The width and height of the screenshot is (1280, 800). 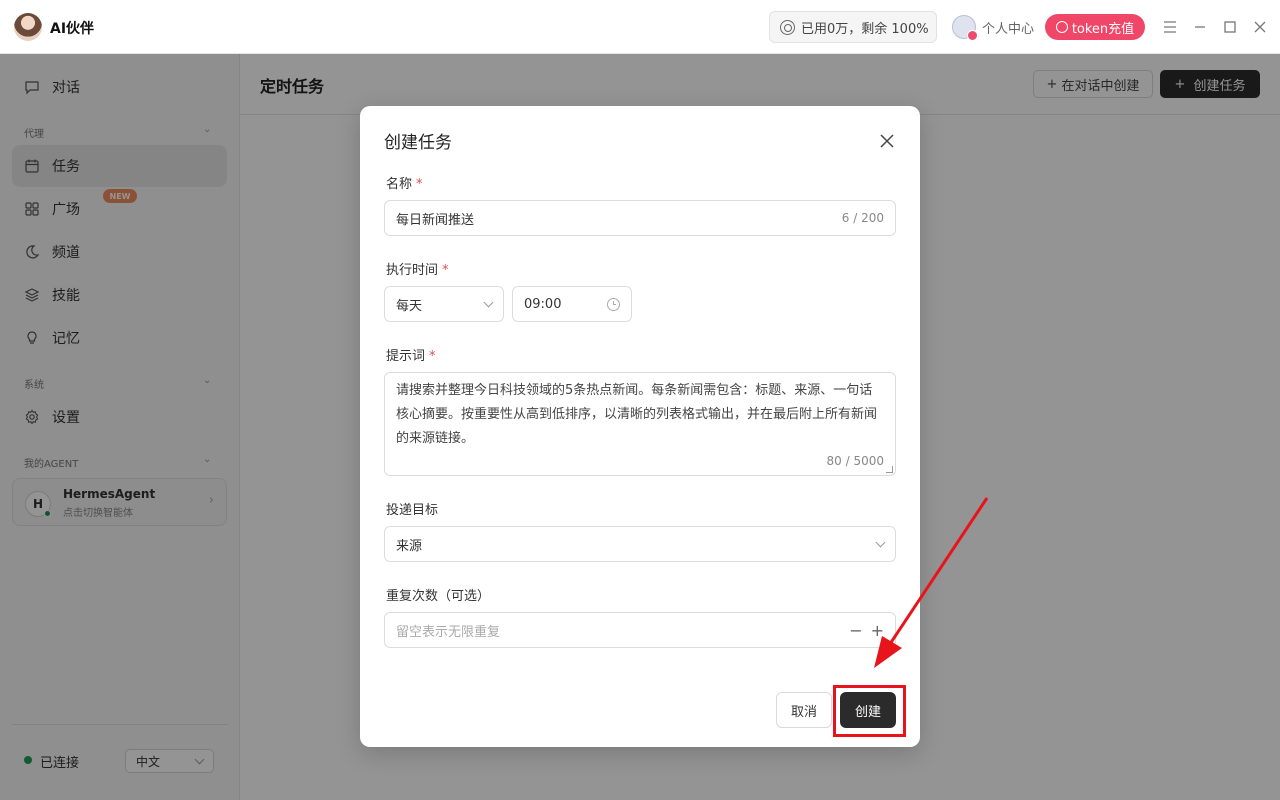 What do you see at coordinates (572, 304) in the screenshot?
I see `time-picker: 09:00` at bounding box center [572, 304].